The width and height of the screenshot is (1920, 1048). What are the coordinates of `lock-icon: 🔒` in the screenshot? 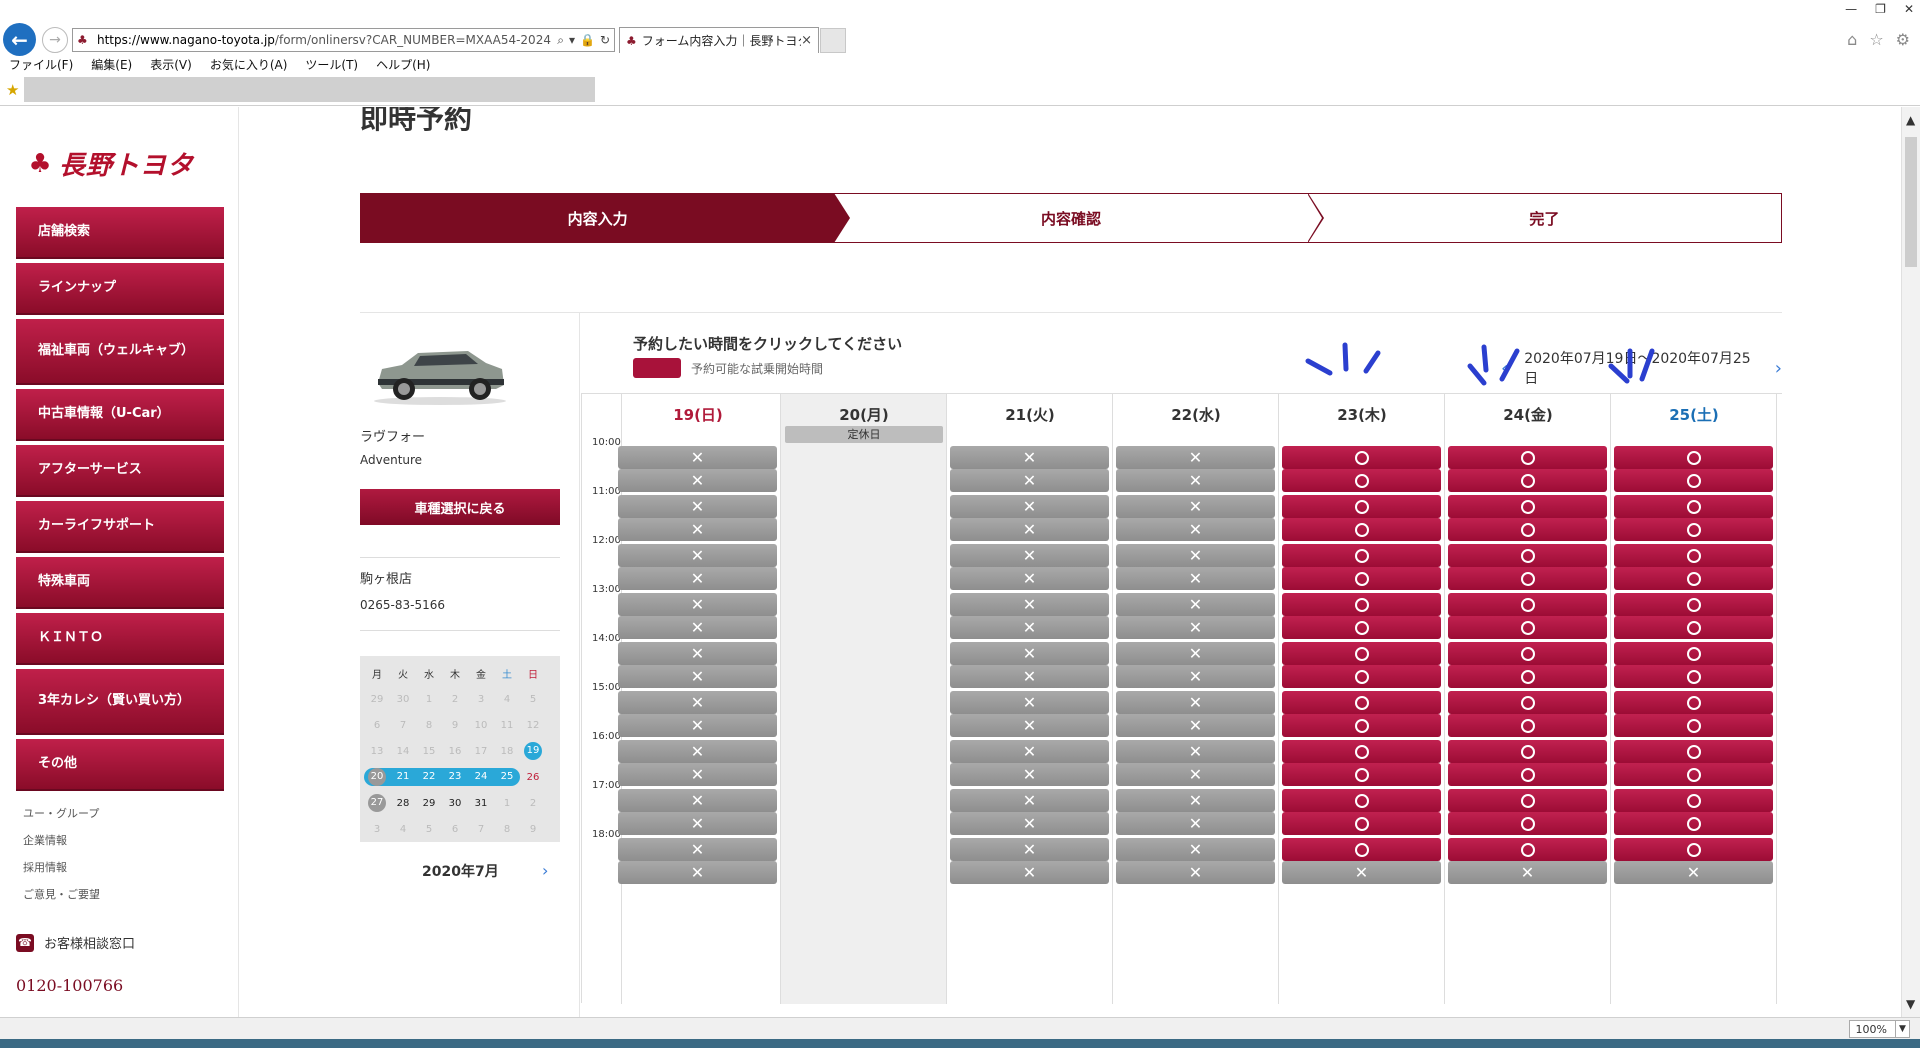 It's located at (587, 40).